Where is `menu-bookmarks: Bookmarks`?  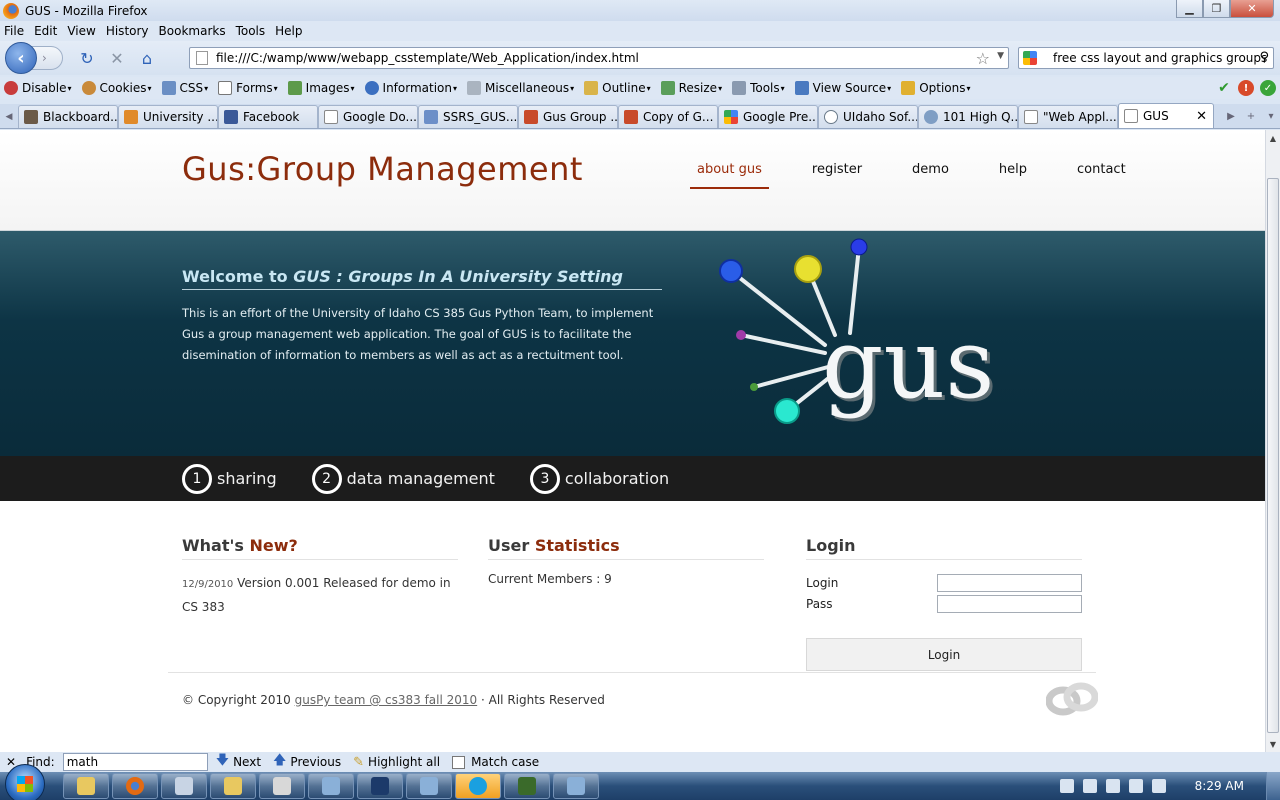
menu-bookmarks: Bookmarks is located at coordinates (192, 31).